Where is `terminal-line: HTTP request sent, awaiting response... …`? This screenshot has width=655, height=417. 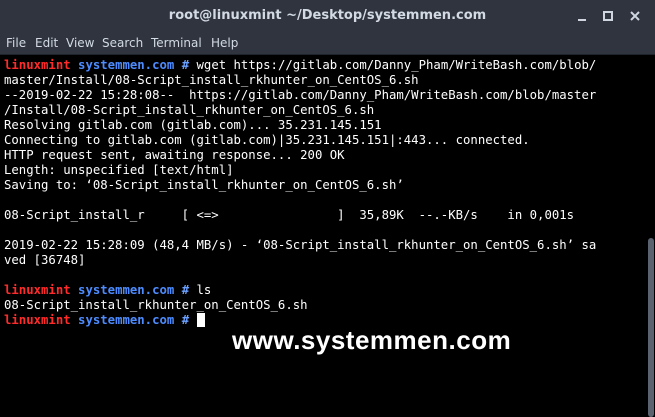 terminal-line: HTTP request sent, awaiting response... … is located at coordinates (174, 155).